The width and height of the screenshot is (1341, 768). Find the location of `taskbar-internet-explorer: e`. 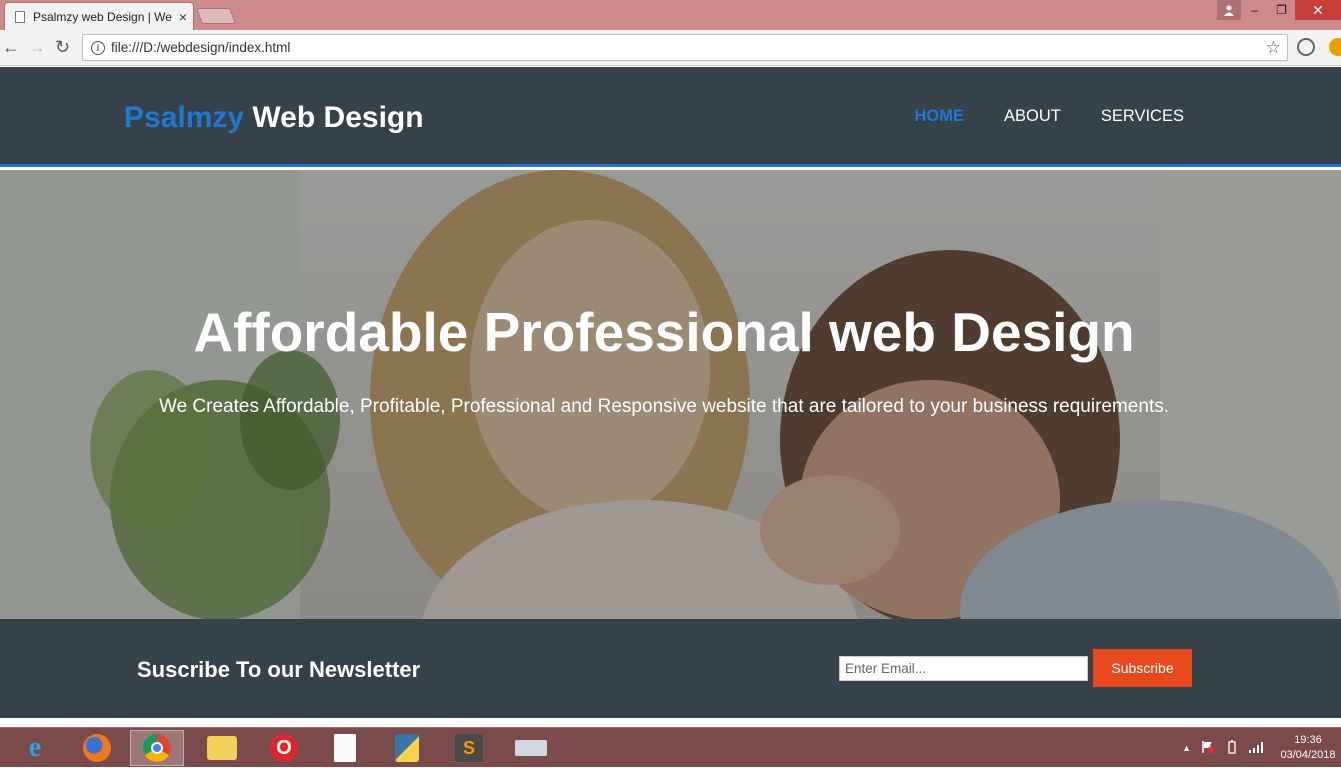

taskbar-internet-explorer: e is located at coordinates (35, 748).